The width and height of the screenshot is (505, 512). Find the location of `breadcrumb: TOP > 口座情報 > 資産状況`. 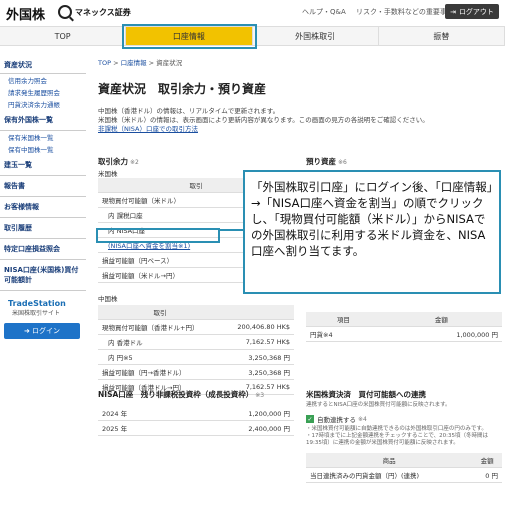

breadcrumb: TOP > 口座情報 > 資産状況 is located at coordinates (140, 63).